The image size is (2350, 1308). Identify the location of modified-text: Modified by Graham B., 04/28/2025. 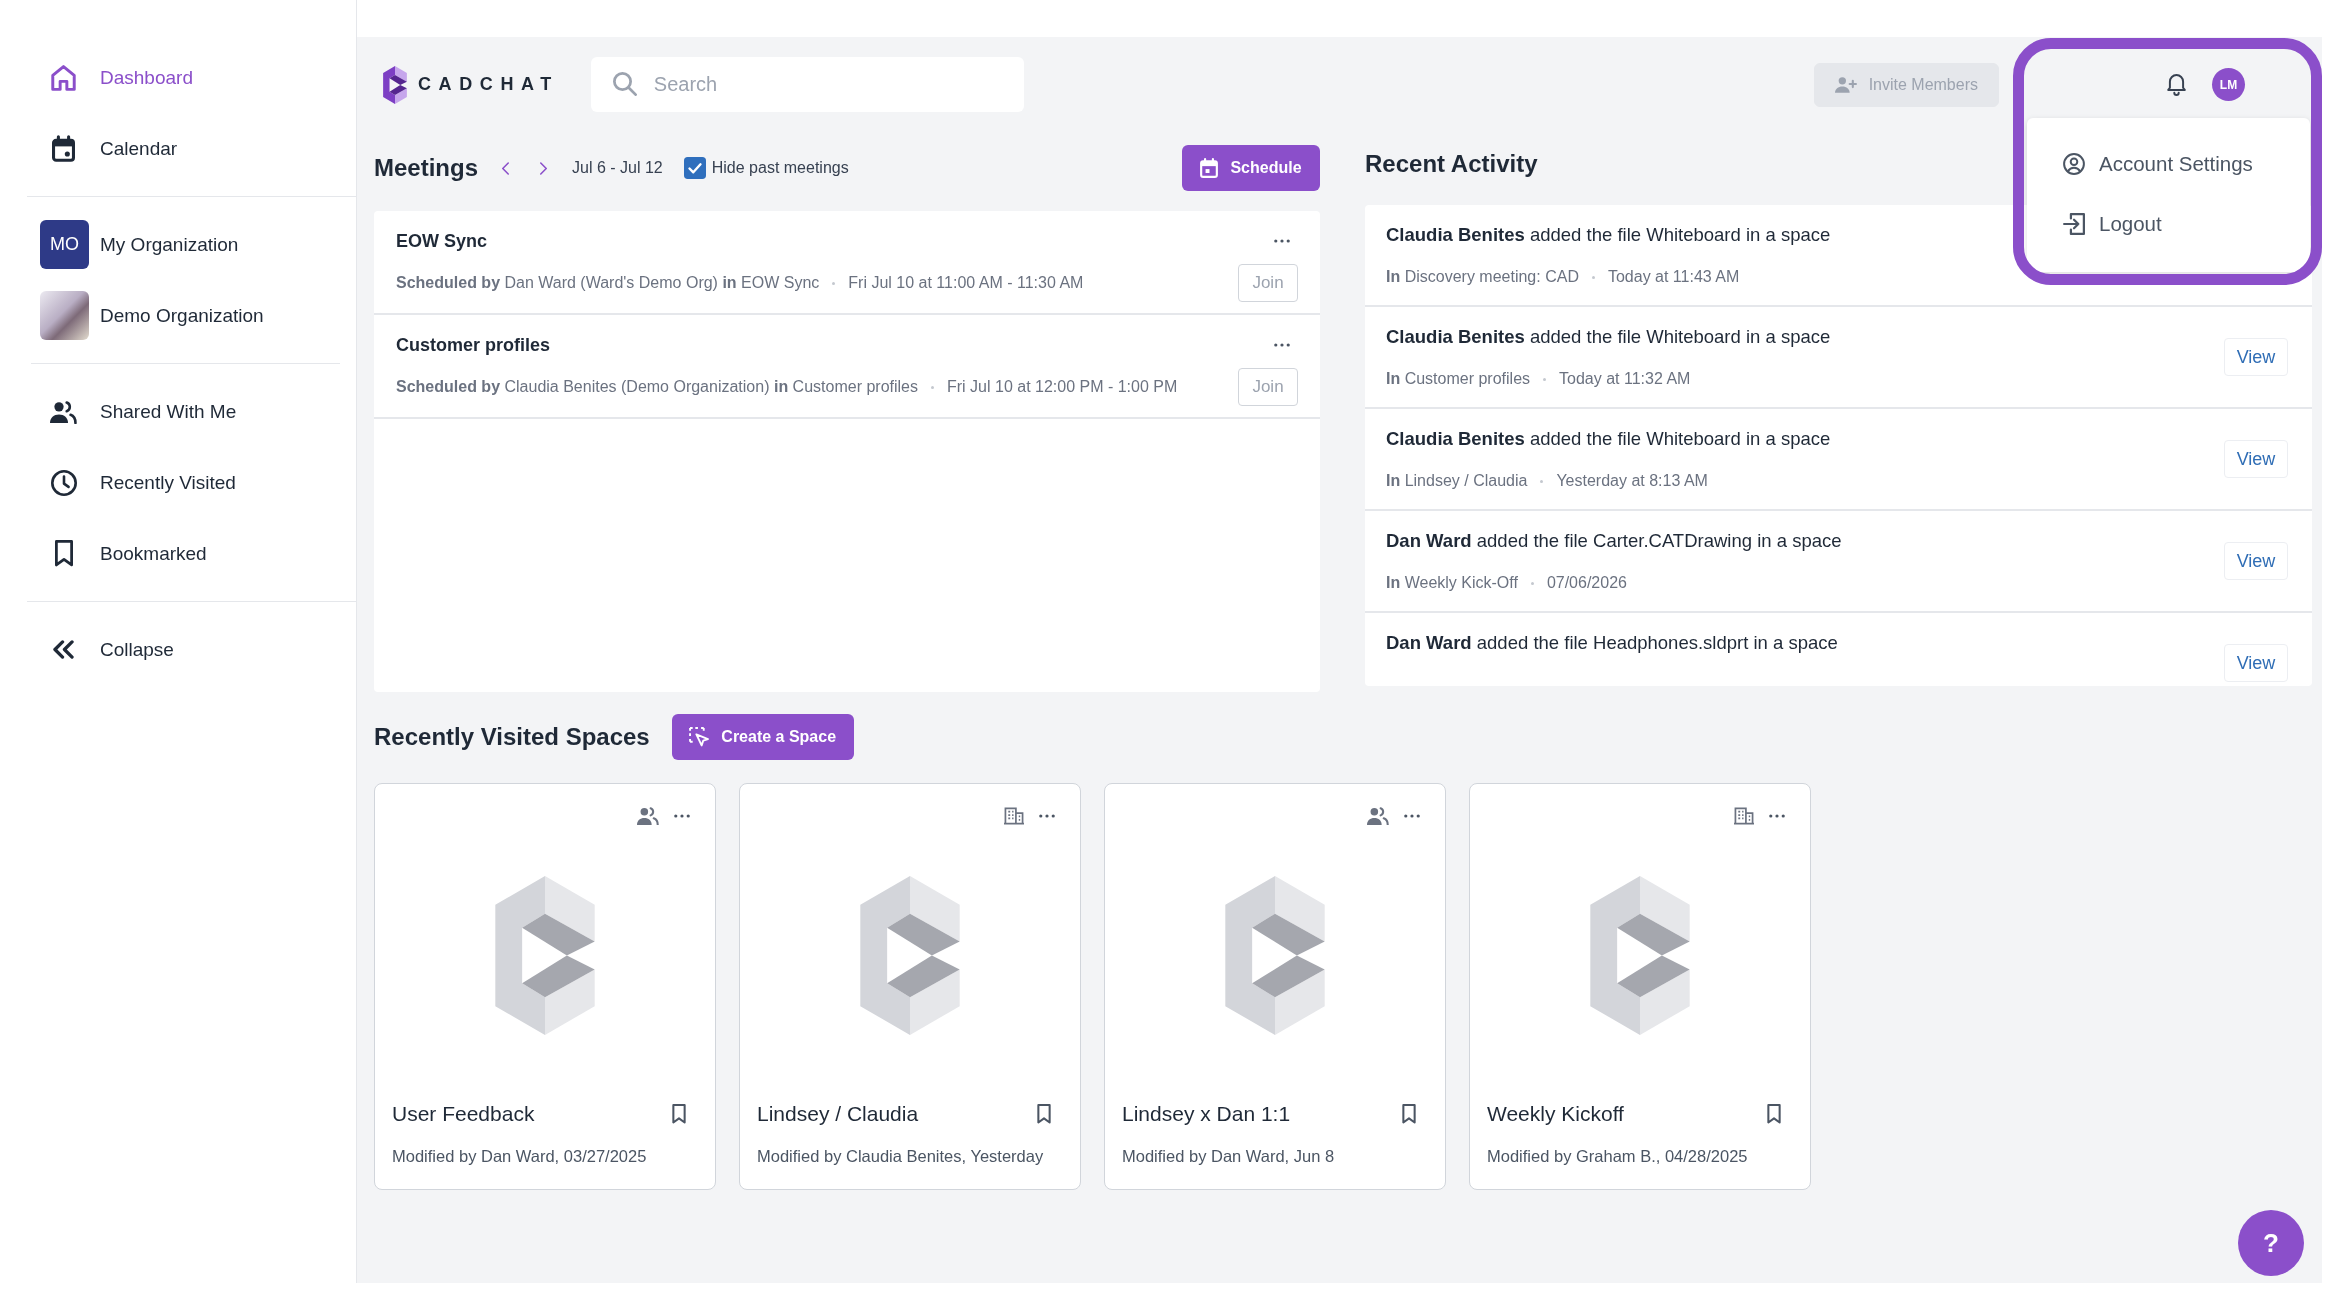
(1618, 1156).